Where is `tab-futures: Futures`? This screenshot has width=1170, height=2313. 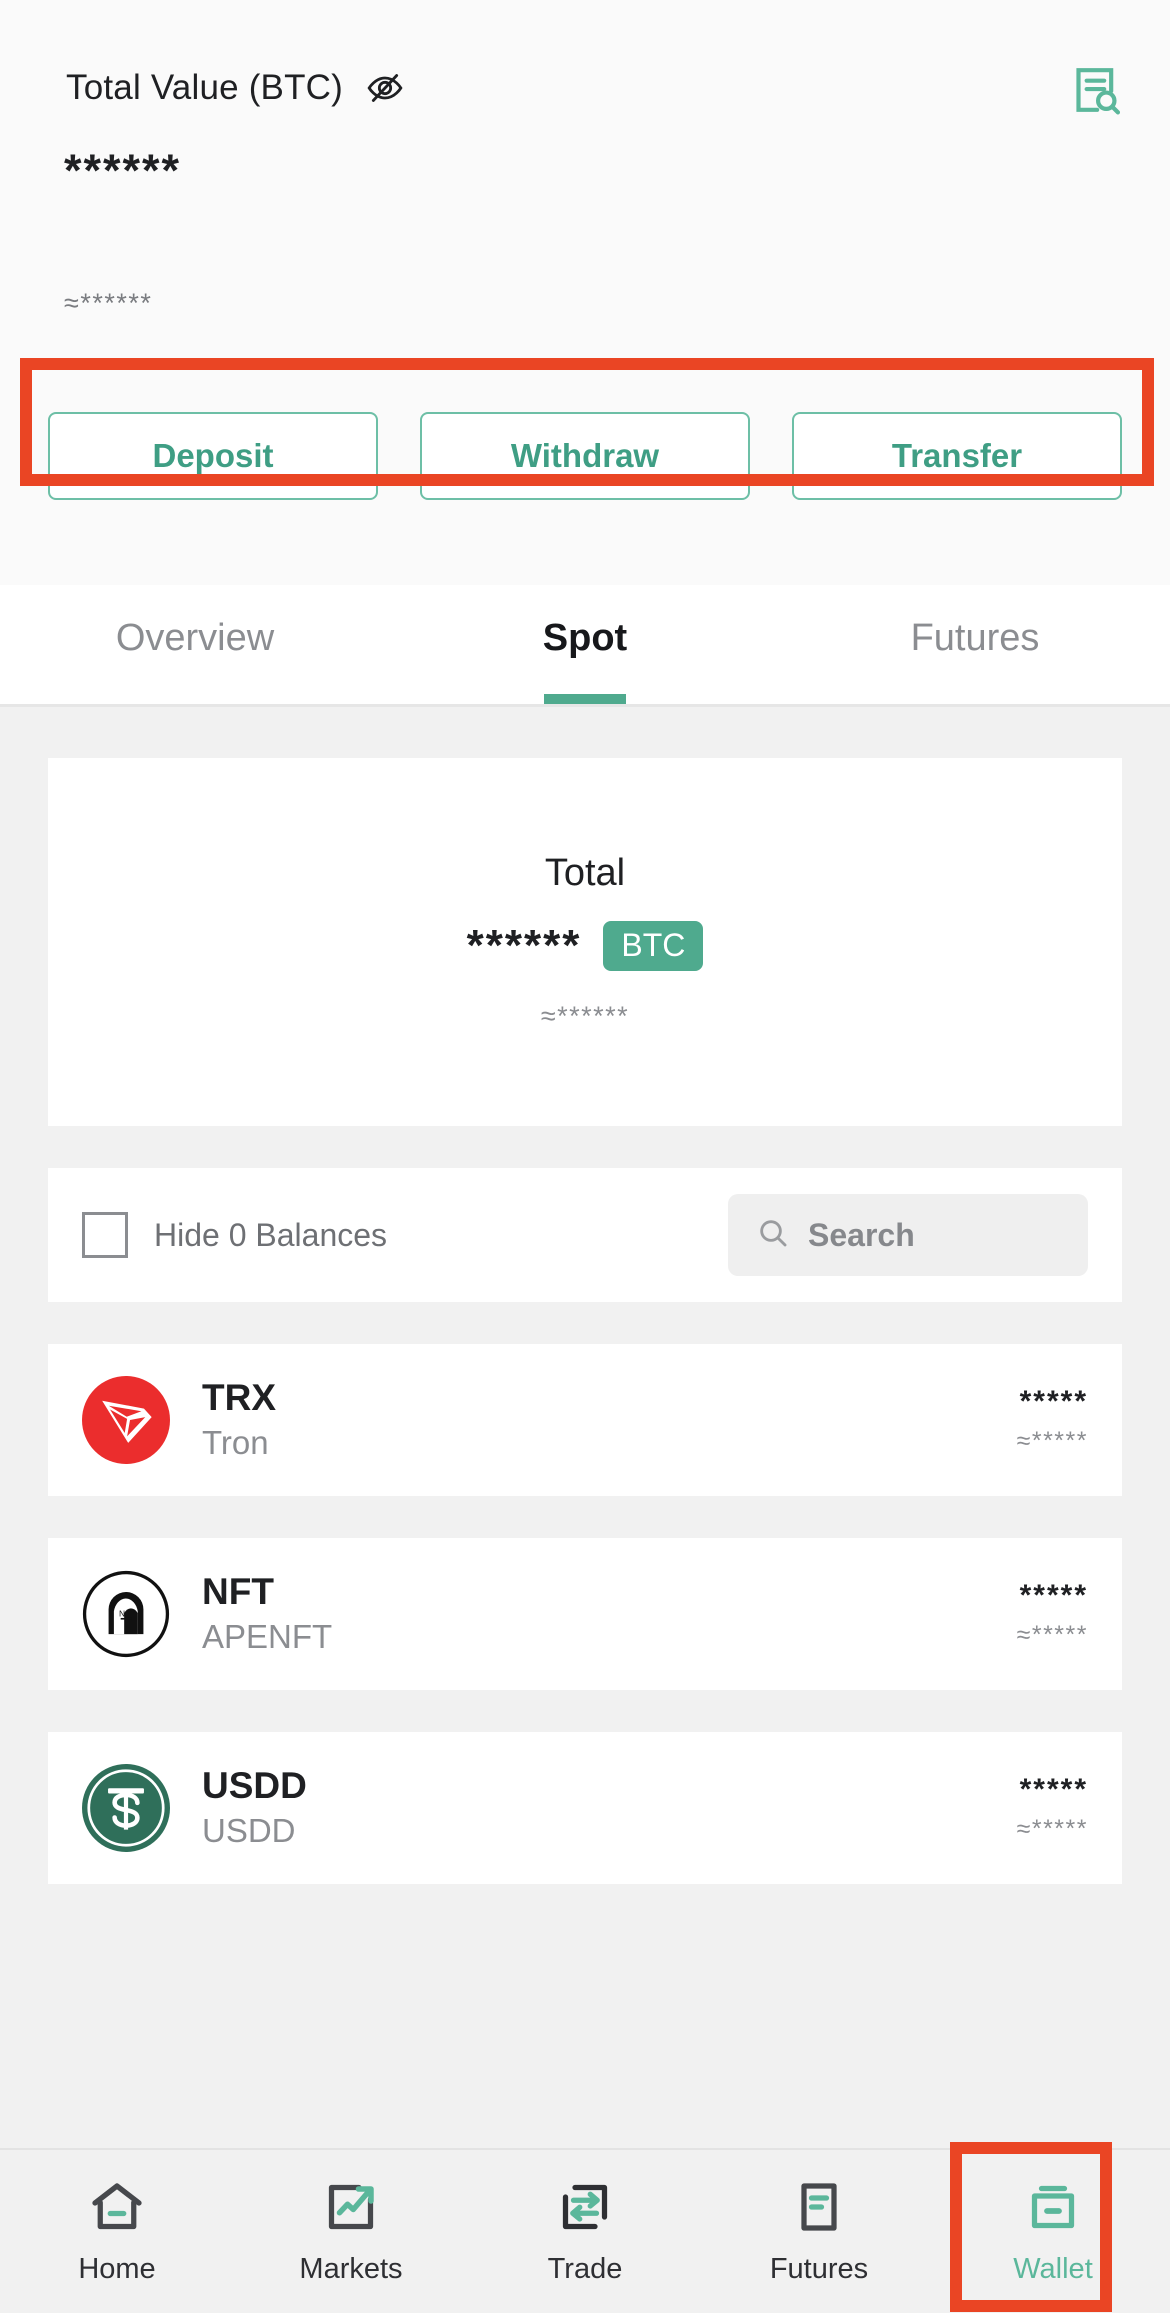
tab-futures: Futures is located at coordinates (975, 644).